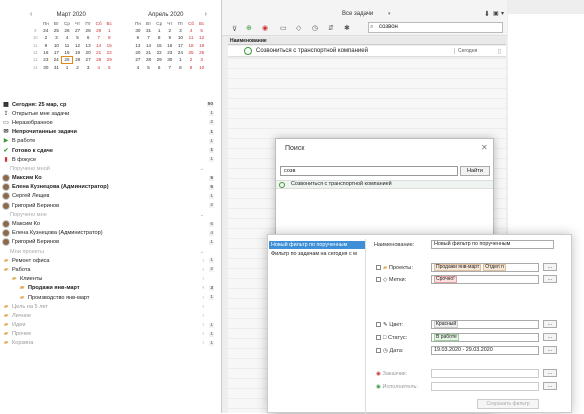 Image resolution: width=584 pixels, height=414 pixels. Describe the element at coordinates (317, 254) in the screenshot. I see `filter-list-item: Фильтр по задачам на сегодня с м` at that location.